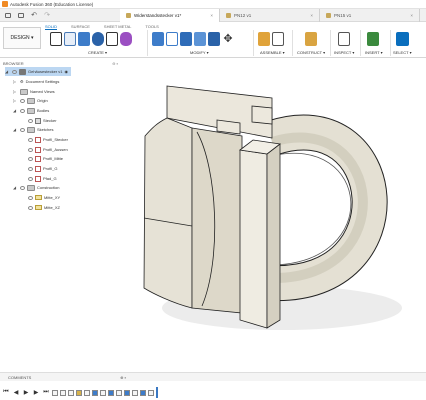 The width and height of the screenshot is (426, 400). What do you see at coordinates (200, 39) in the screenshot?
I see `shell-icon` at bounding box center [200, 39].